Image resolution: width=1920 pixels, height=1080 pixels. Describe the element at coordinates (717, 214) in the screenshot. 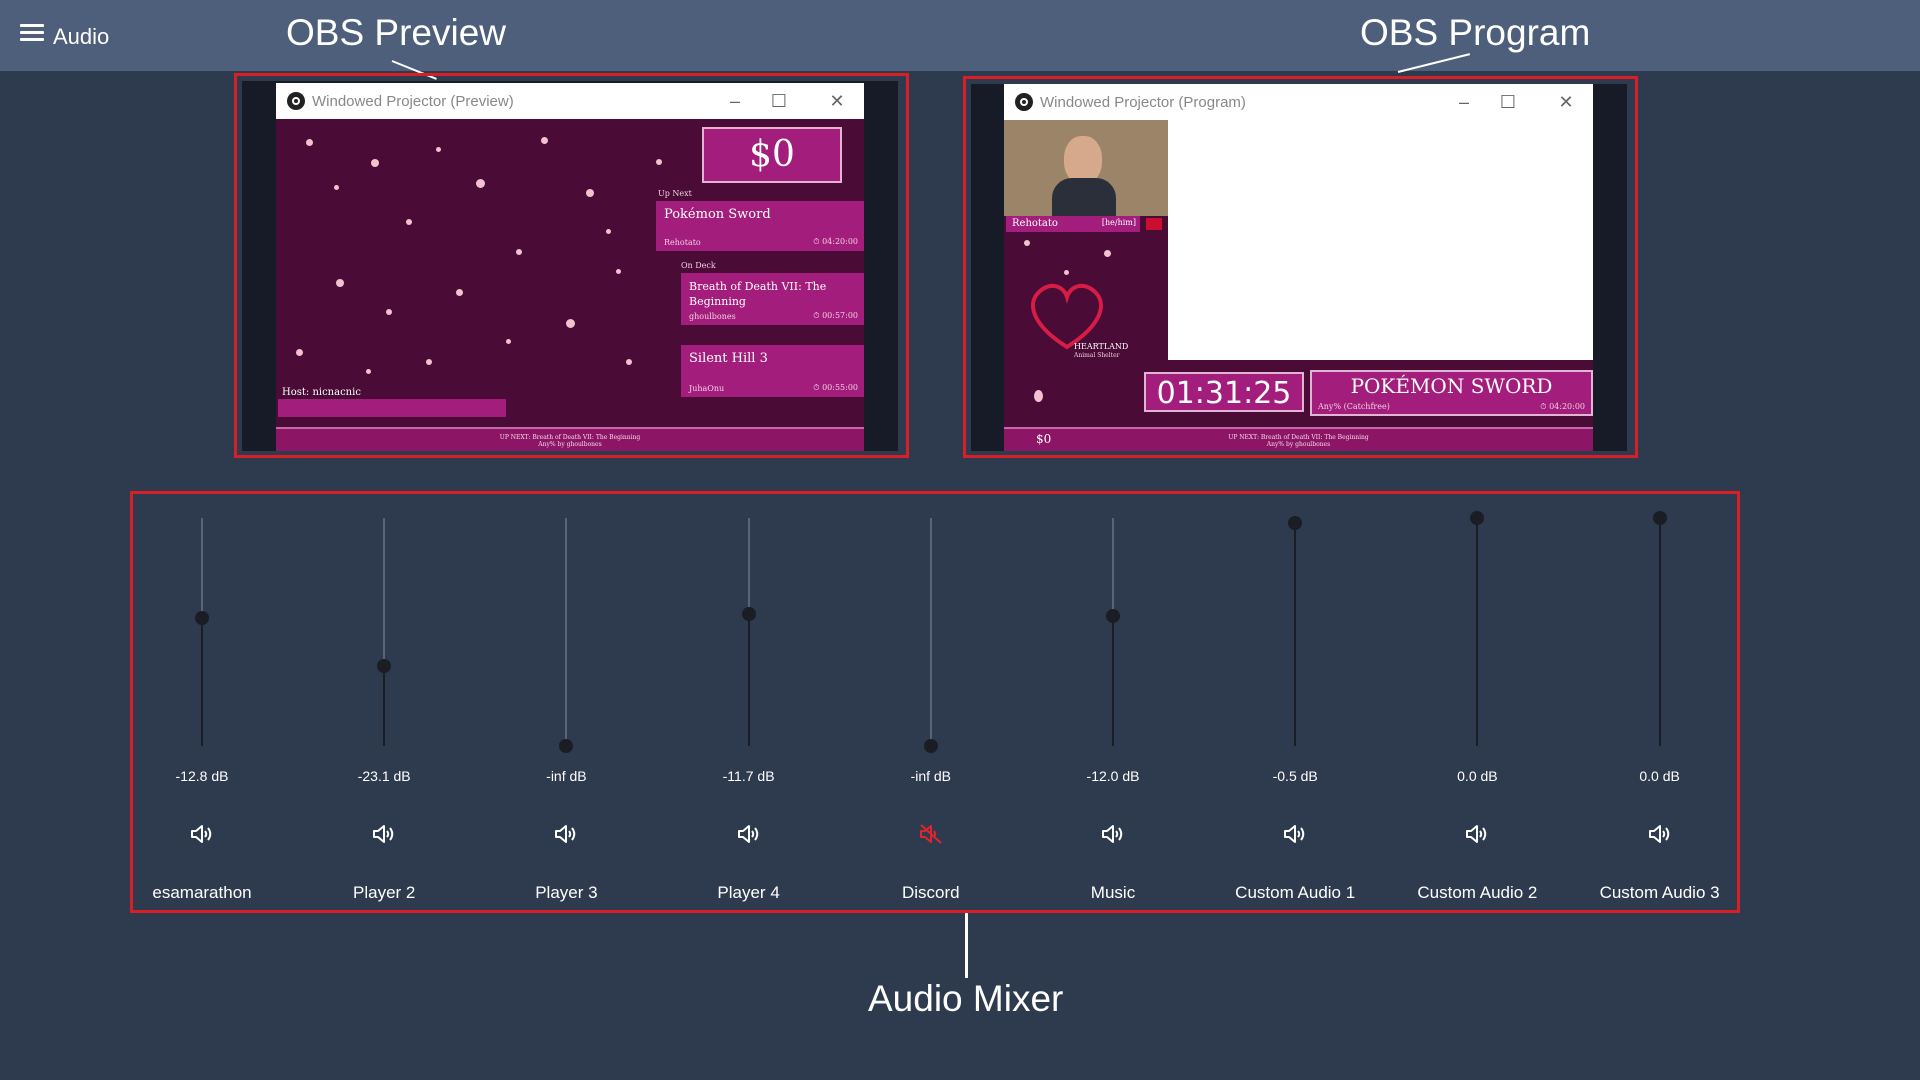

I see `slot-1-game: Pokémon Sword` at that location.